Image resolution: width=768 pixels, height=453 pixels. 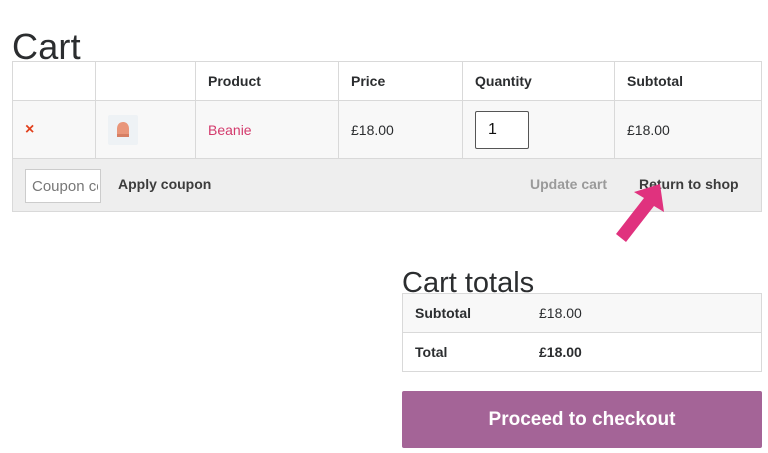 What do you see at coordinates (538, 81) in the screenshot?
I see `header-quantity: Quantity` at bounding box center [538, 81].